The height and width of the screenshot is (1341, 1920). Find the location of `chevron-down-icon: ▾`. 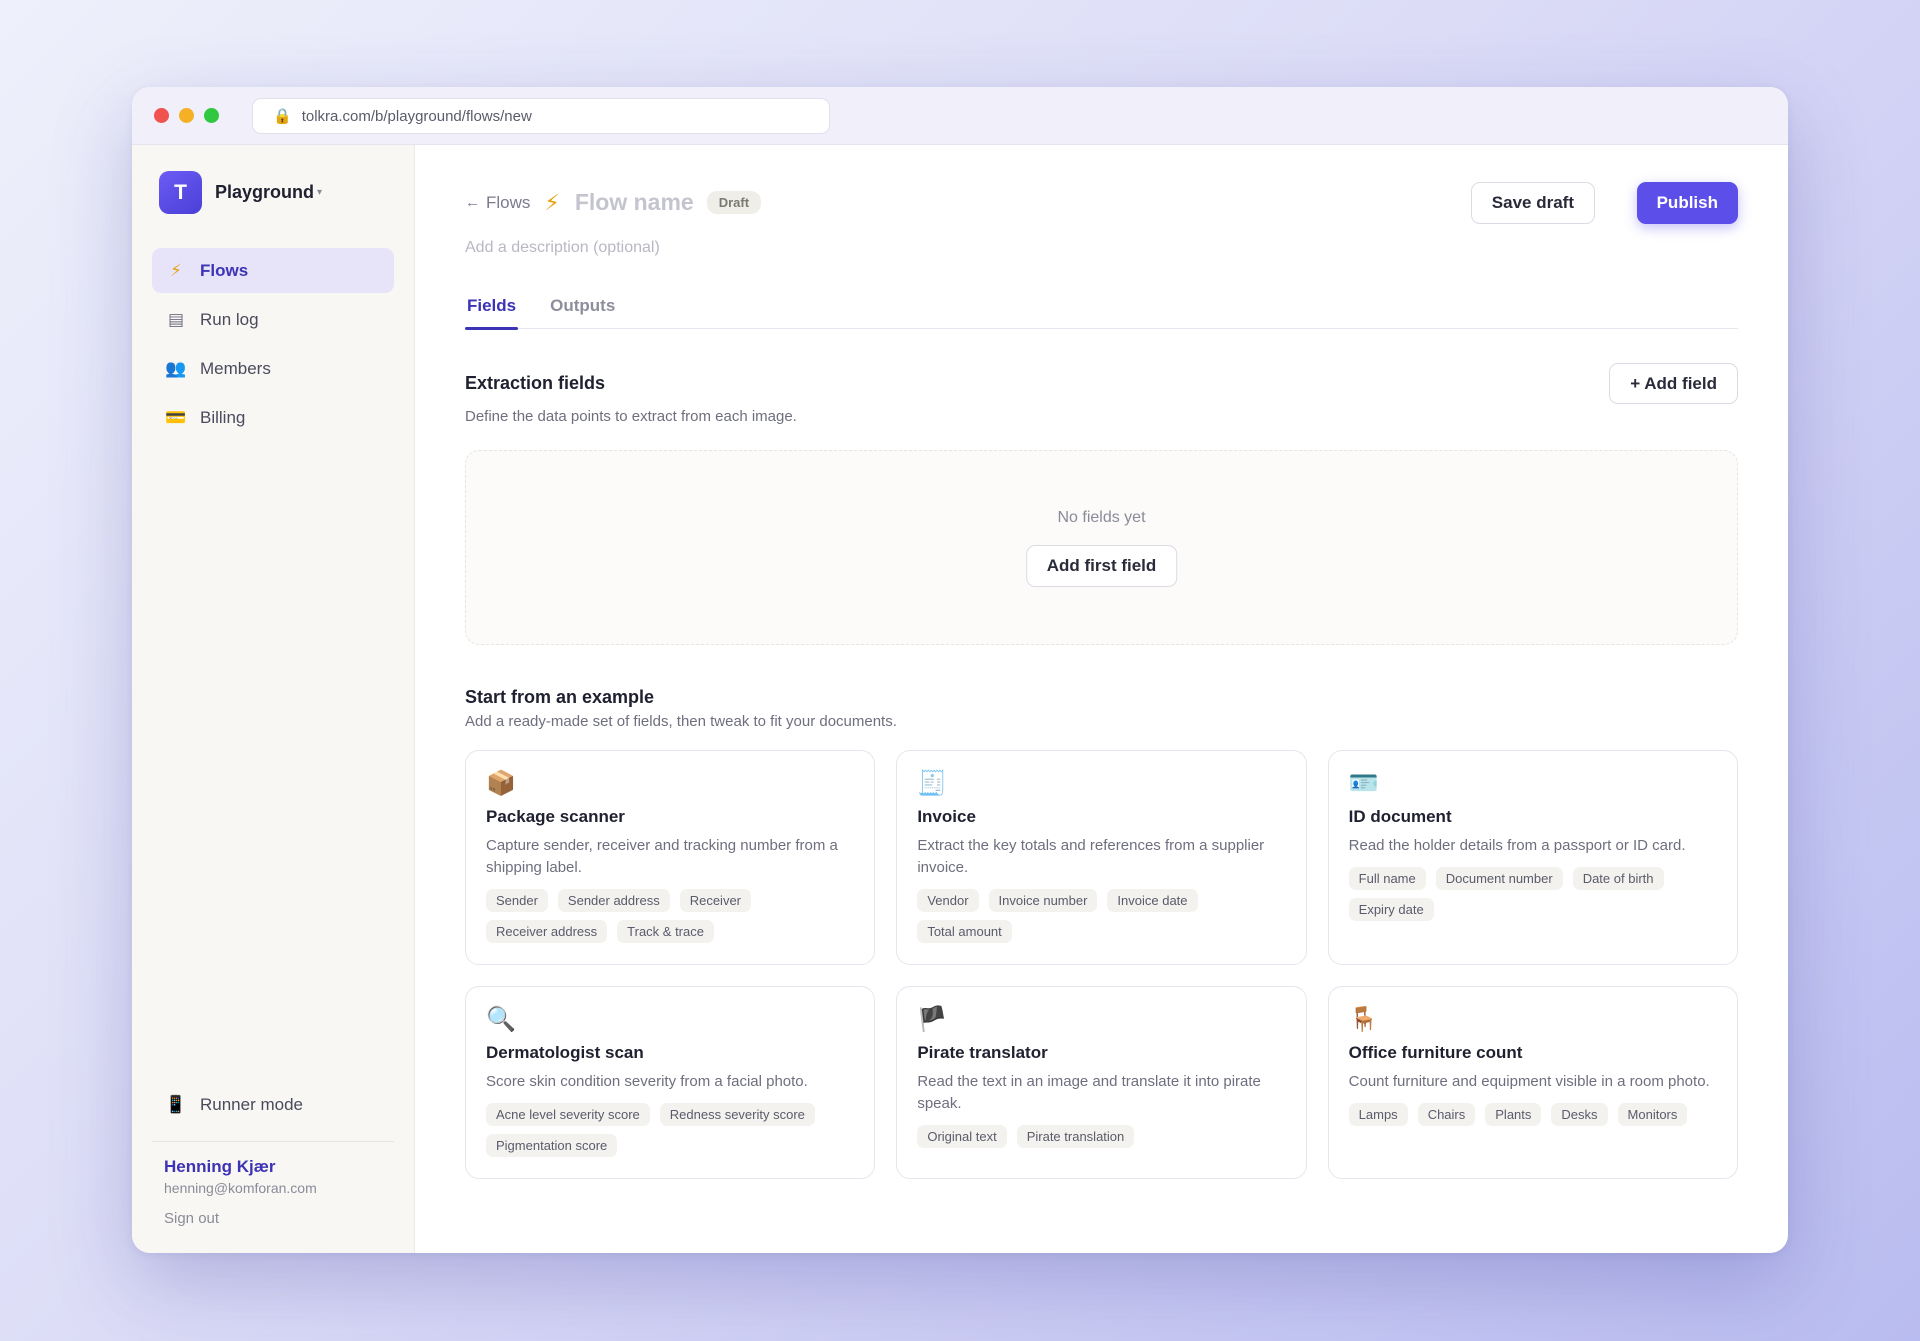

chevron-down-icon: ▾ is located at coordinates (320, 192).